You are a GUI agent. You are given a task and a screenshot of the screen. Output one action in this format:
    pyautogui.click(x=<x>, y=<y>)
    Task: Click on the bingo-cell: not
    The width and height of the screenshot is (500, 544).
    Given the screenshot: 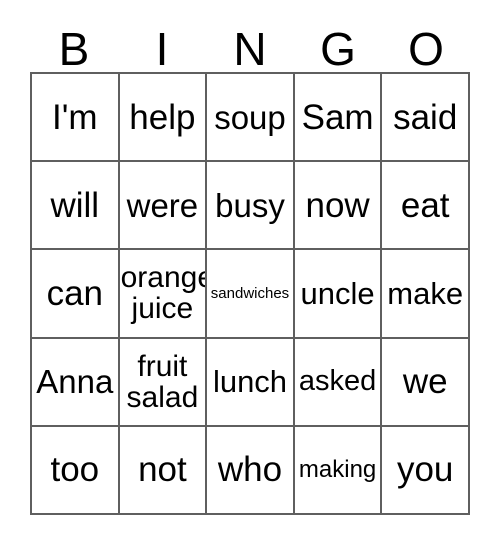 What is the action you would take?
    pyautogui.click(x=163, y=470)
    